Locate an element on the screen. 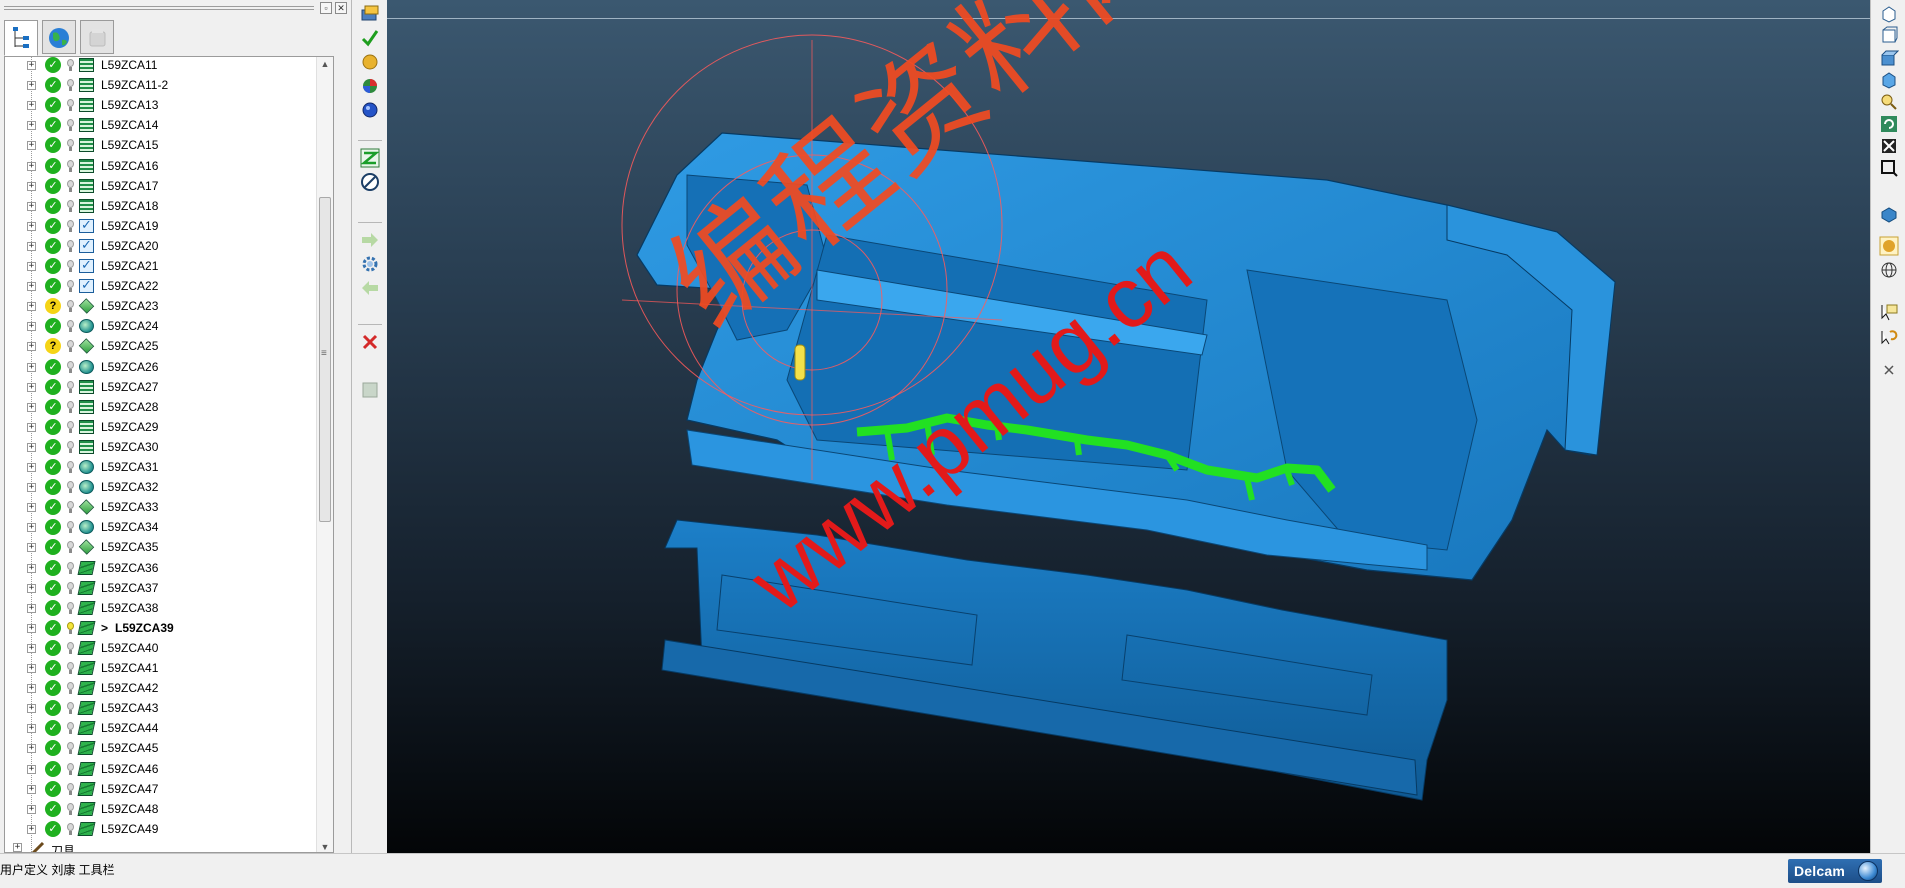 The height and width of the screenshot is (888, 1905). toolpath-row: + ✓ L59ZCA11 is located at coordinates (165, 66).